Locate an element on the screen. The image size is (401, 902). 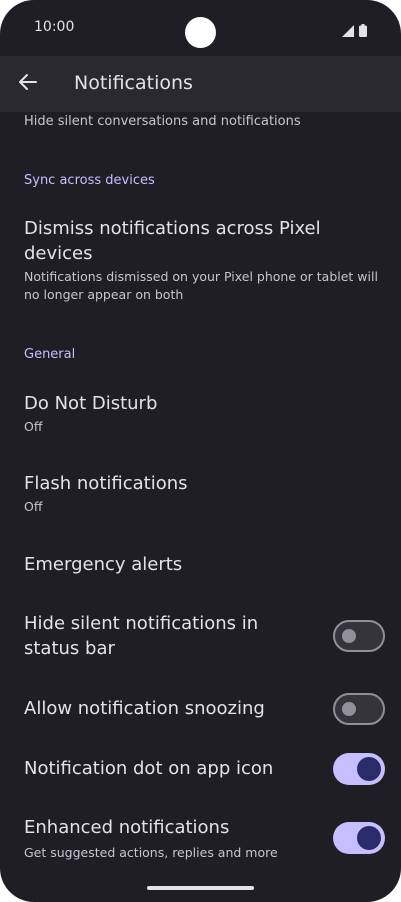
notification-dot-item: Notification dot on app icon is located at coordinates (200, 773).